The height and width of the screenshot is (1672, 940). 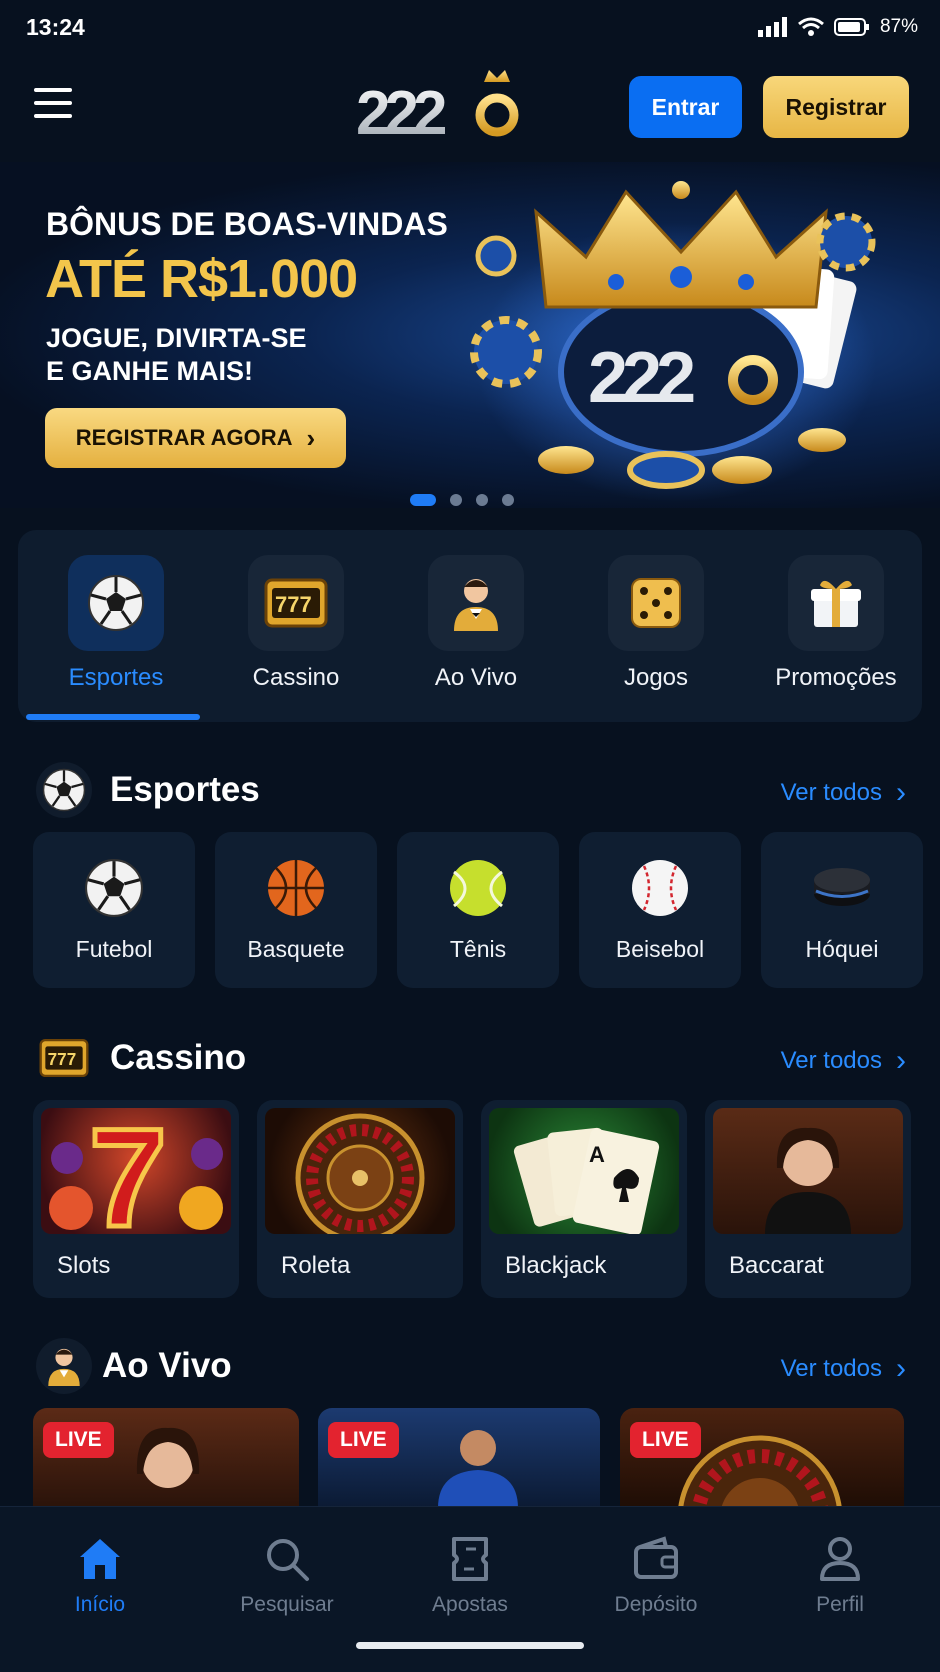 What do you see at coordinates (84, 1265) in the screenshot?
I see `game-label: Slots` at bounding box center [84, 1265].